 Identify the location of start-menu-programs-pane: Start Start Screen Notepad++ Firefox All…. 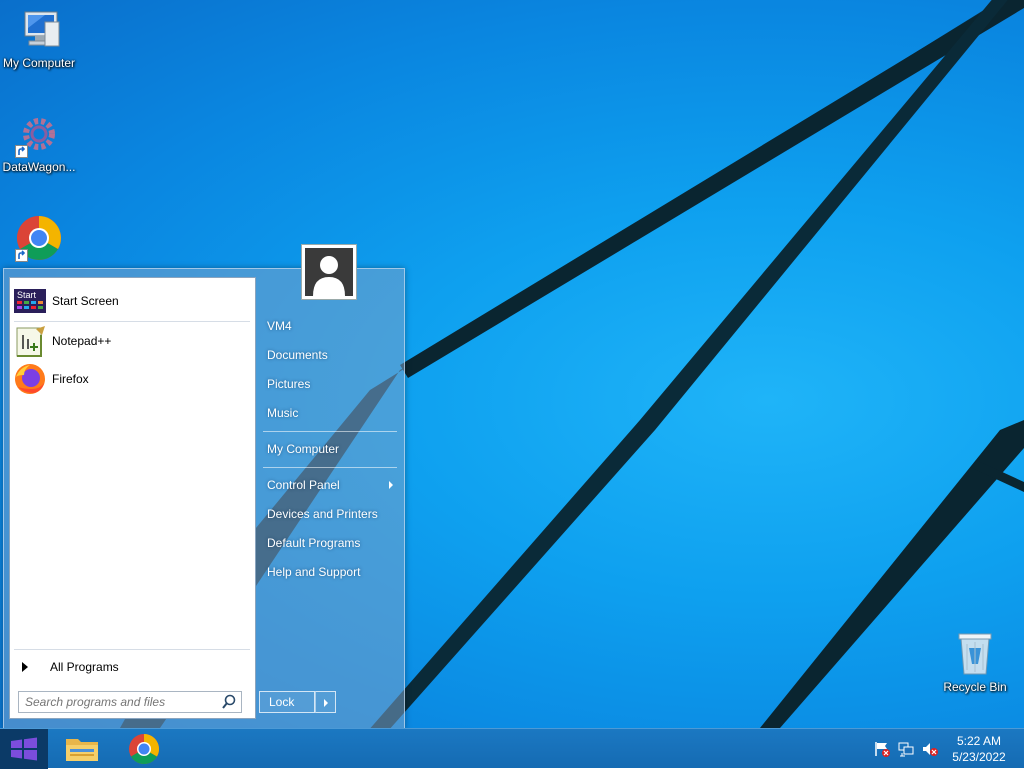
(132, 498).